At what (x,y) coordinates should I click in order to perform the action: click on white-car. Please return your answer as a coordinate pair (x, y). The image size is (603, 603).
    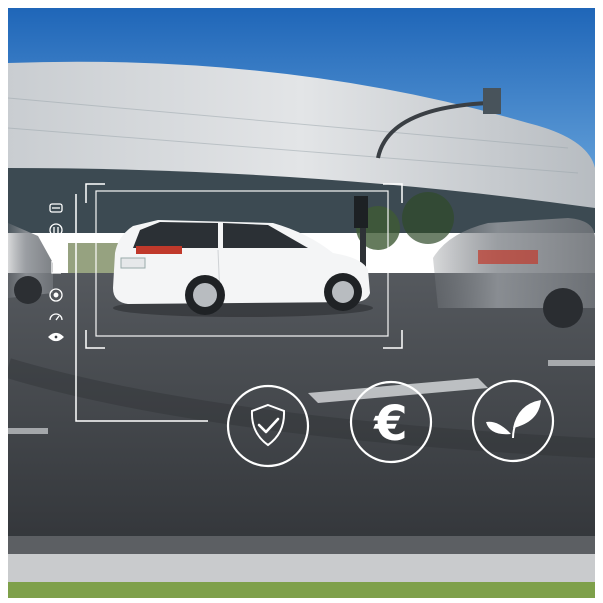
    Looking at the image, I should click on (243, 268).